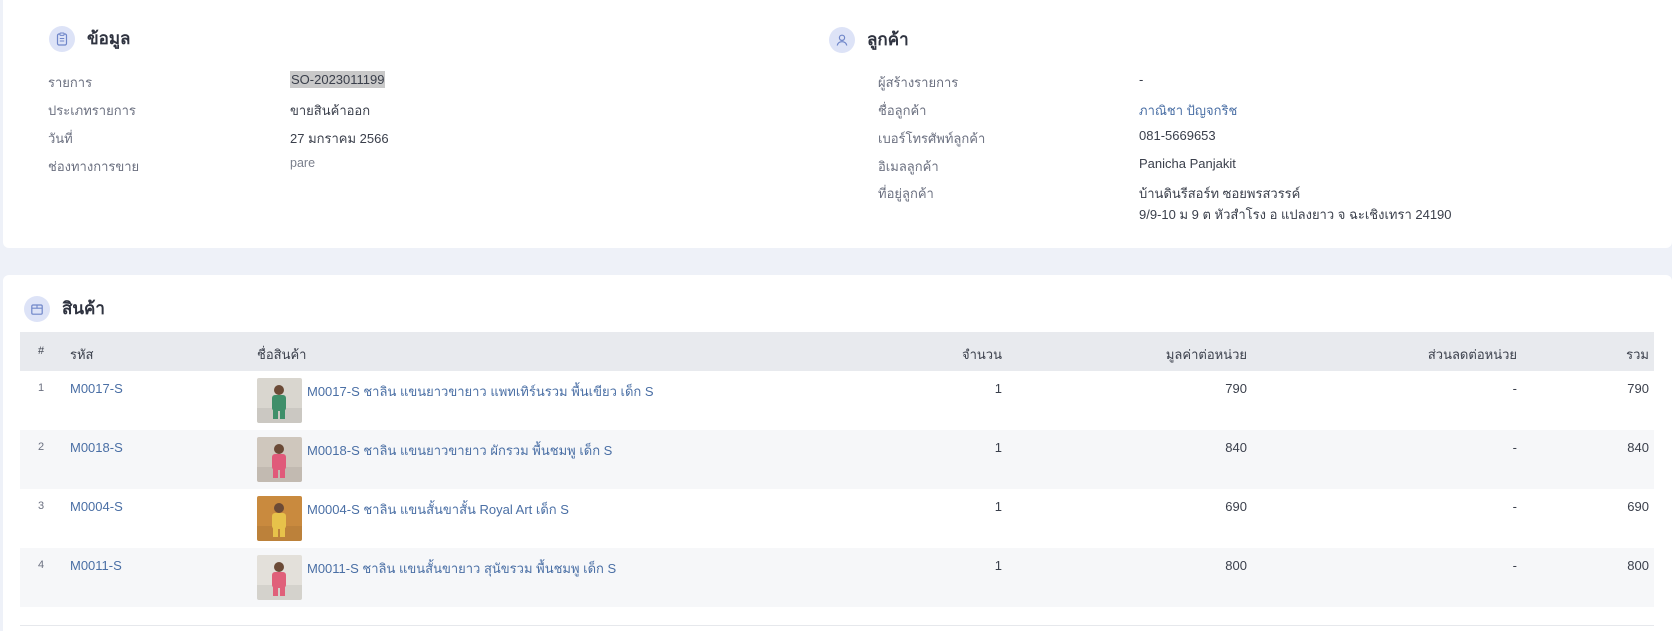 Image resolution: width=1672 pixels, height=631 pixels. What do you see at coordinates (96, 447) in the screenshot?
I see `product-code-link: M0018-S` at bounding box center [96, 447].